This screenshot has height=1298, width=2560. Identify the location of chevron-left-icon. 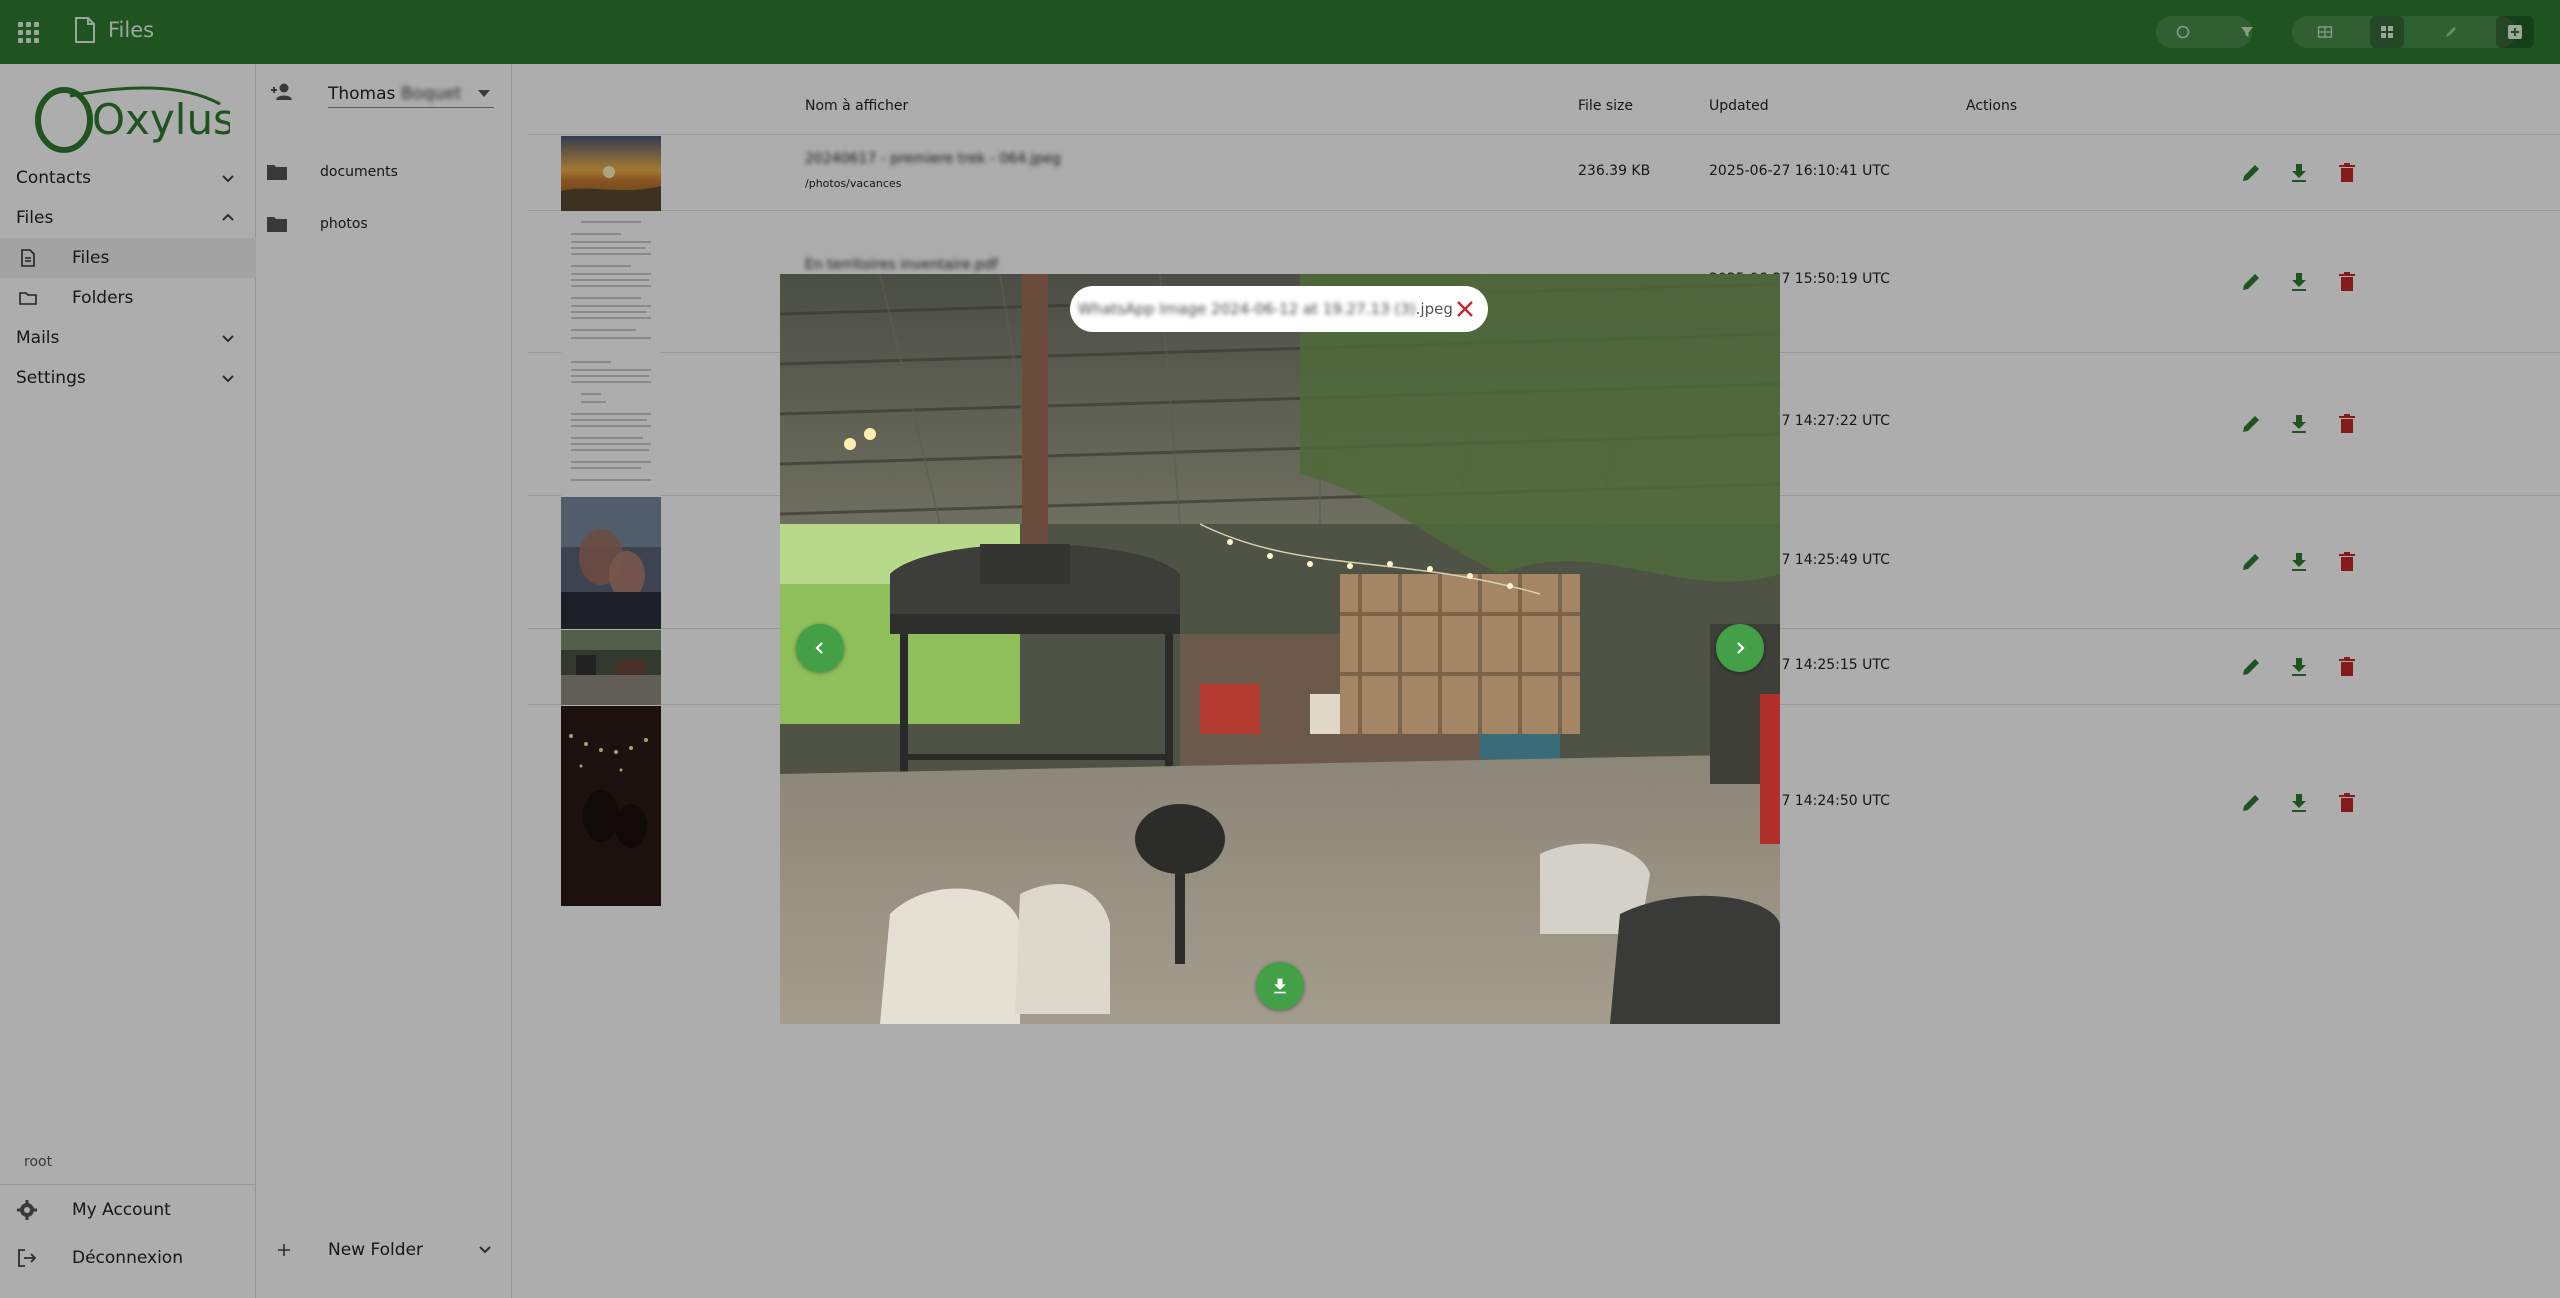
(819, 648).